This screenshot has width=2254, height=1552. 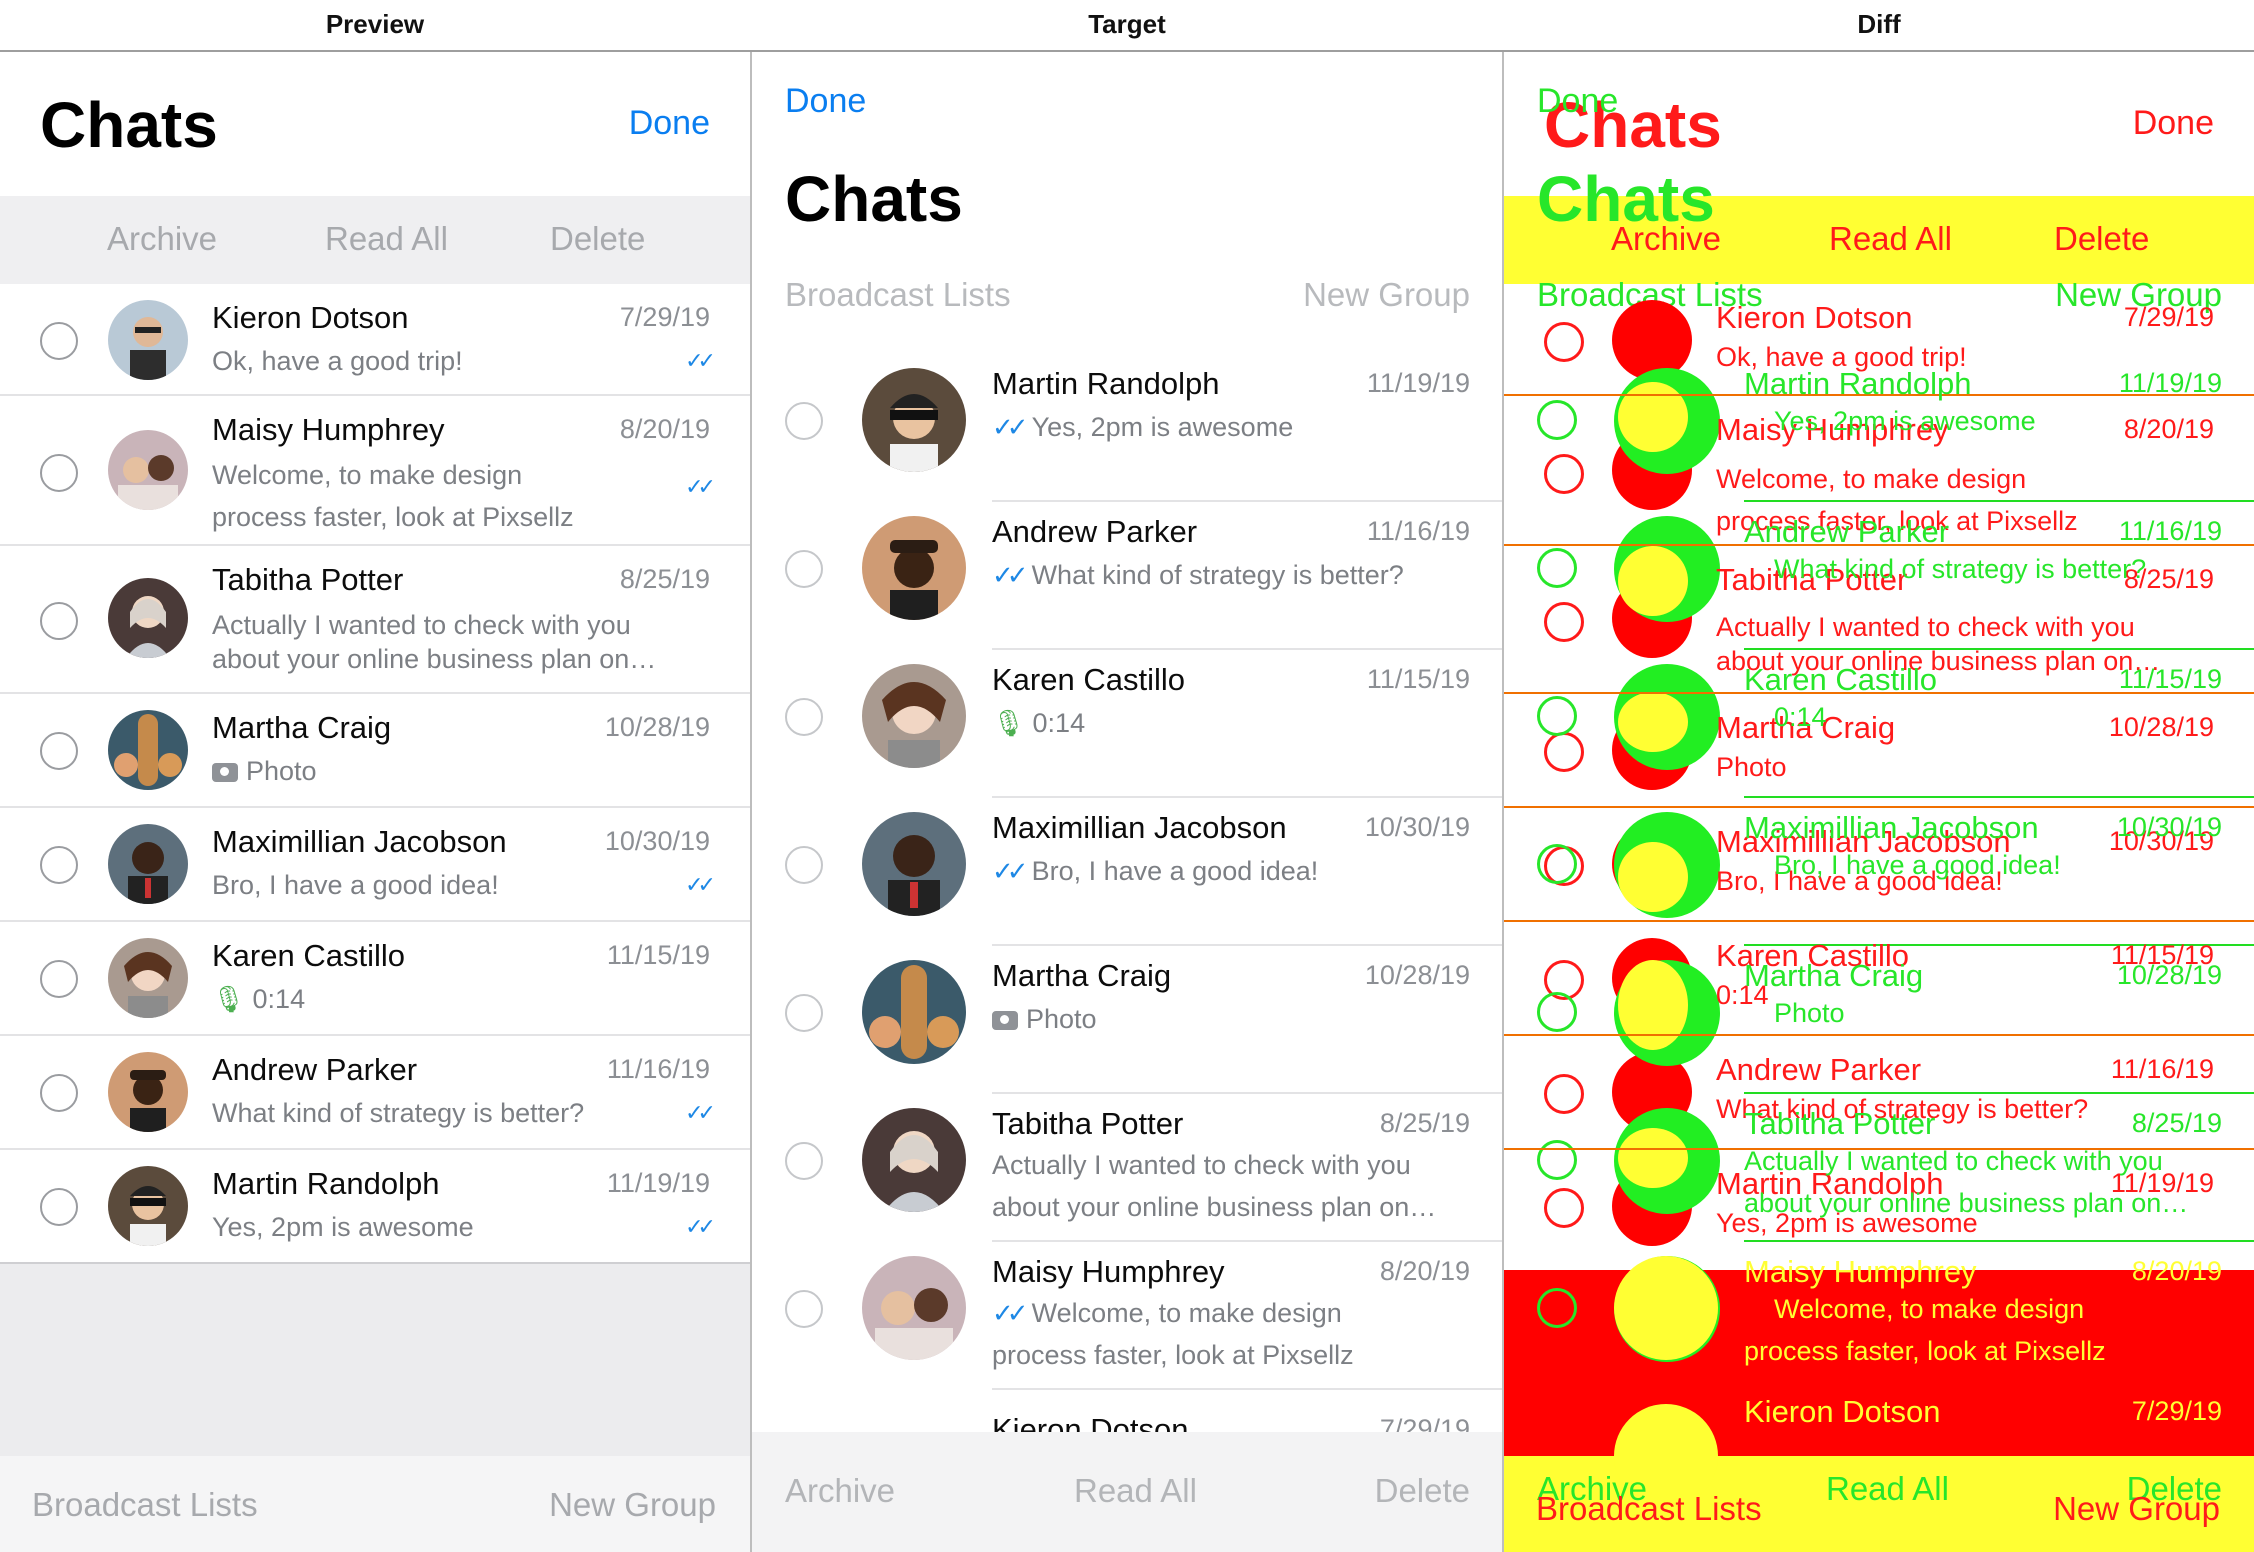 What do you see at coordinates (367, 475) in the screenshot?
I see `chat-message: Welcome, to make design` at bounding box center [367, 475].